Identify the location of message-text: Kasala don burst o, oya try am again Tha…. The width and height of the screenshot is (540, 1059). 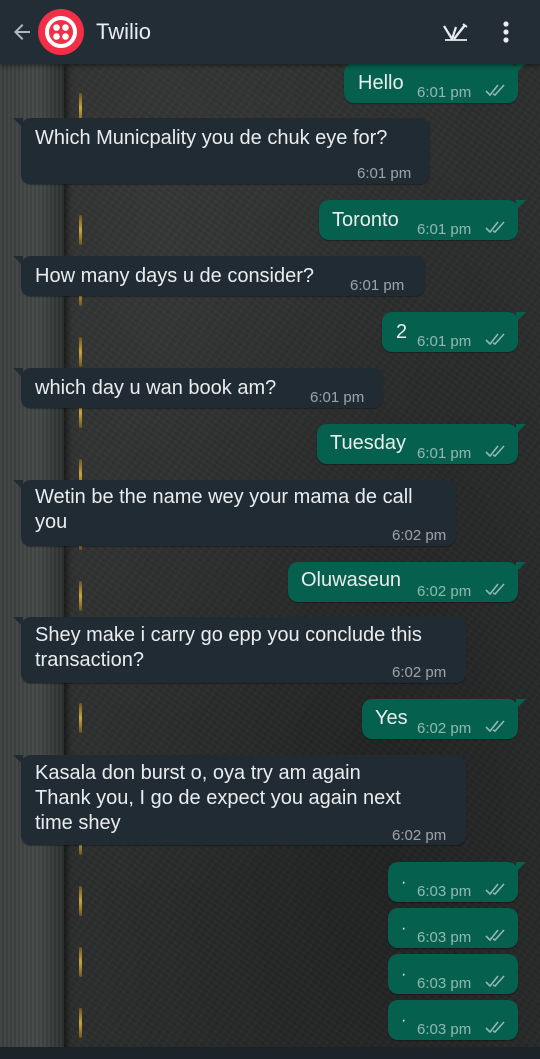
(218, 798).